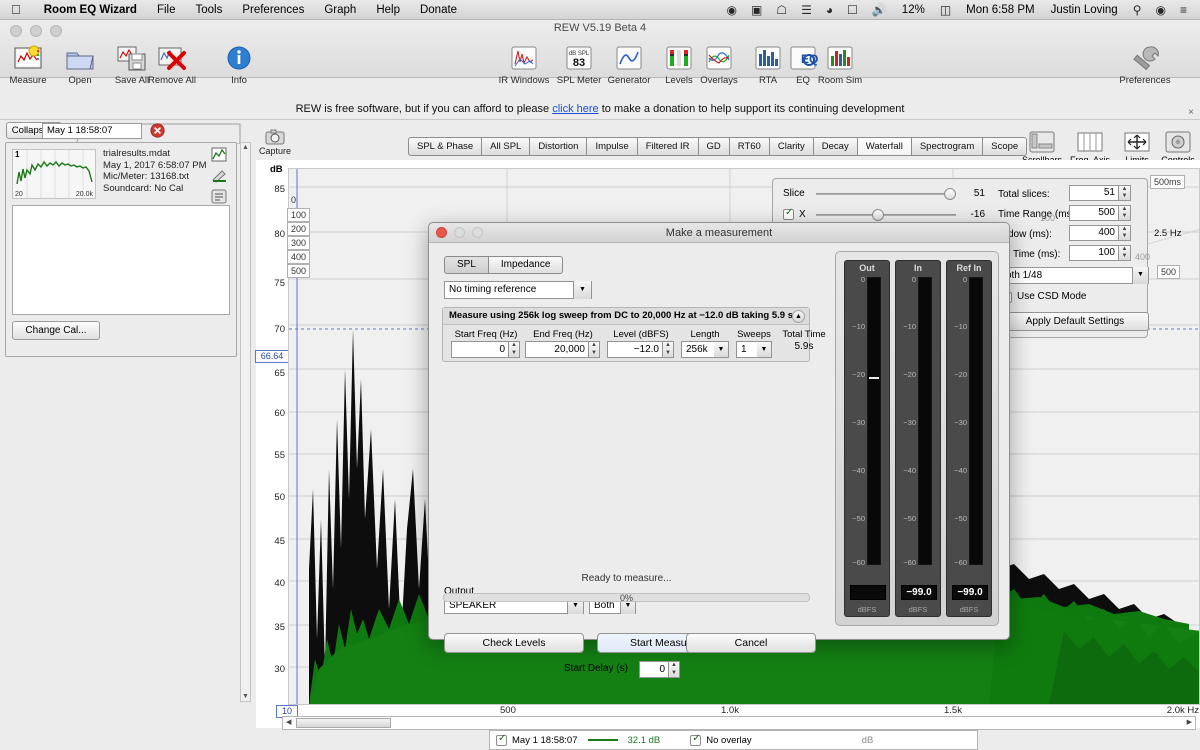  What do you see at coordinates (1125, 213) in the screenshot?
I see `time-range-stepper: ▲ ▼` at bounding box center [1125, 213].